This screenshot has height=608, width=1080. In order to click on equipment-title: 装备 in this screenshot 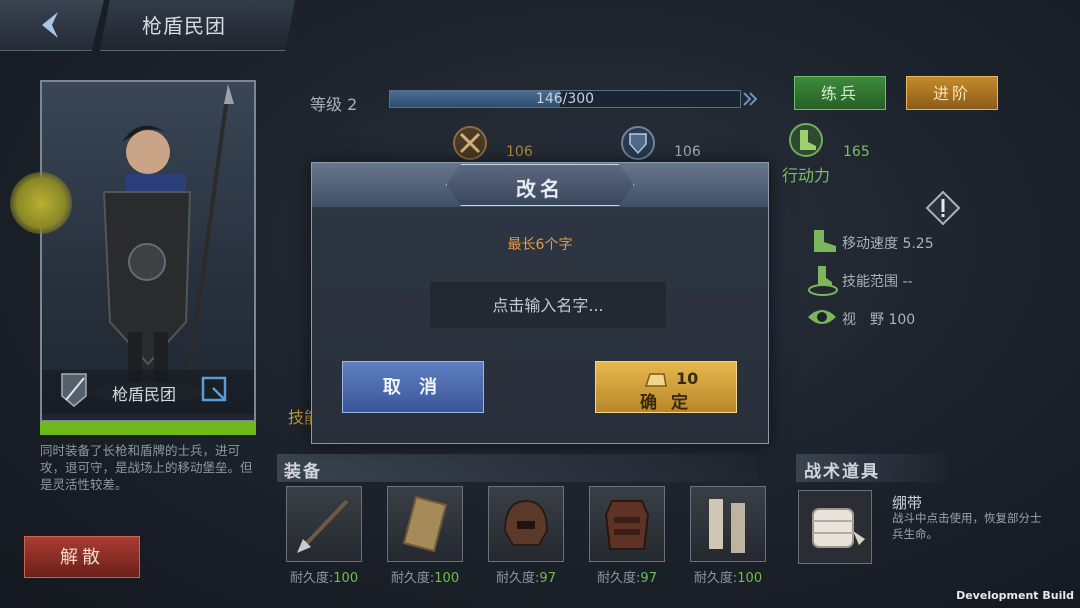, I will do `click(303, 472)`.